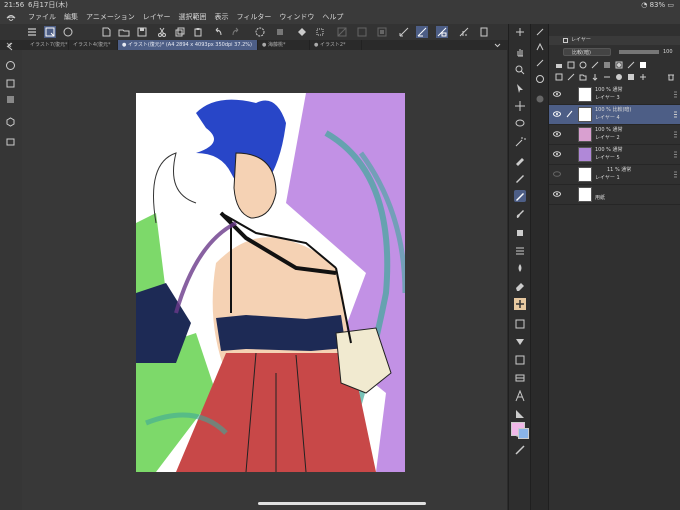  What do you see at coordinates (571, 65) in the screenshot?
I see `clip-layer-icon` at bounding box center [571, 65].